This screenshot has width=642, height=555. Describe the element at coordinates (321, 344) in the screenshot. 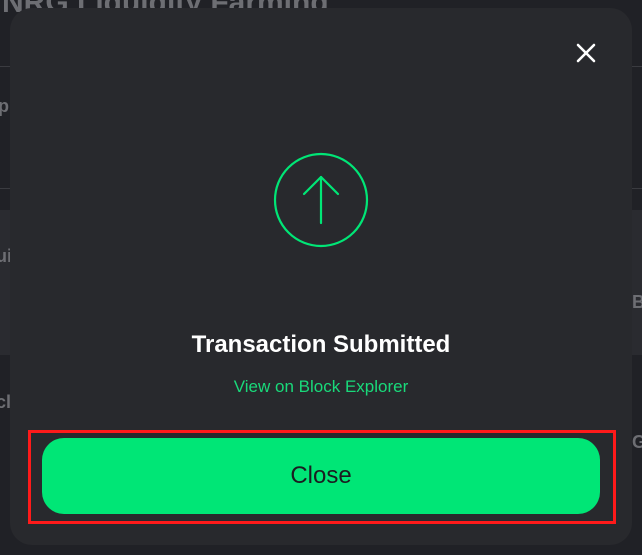

I see `modal-title: Transaction Submitted` at that location.